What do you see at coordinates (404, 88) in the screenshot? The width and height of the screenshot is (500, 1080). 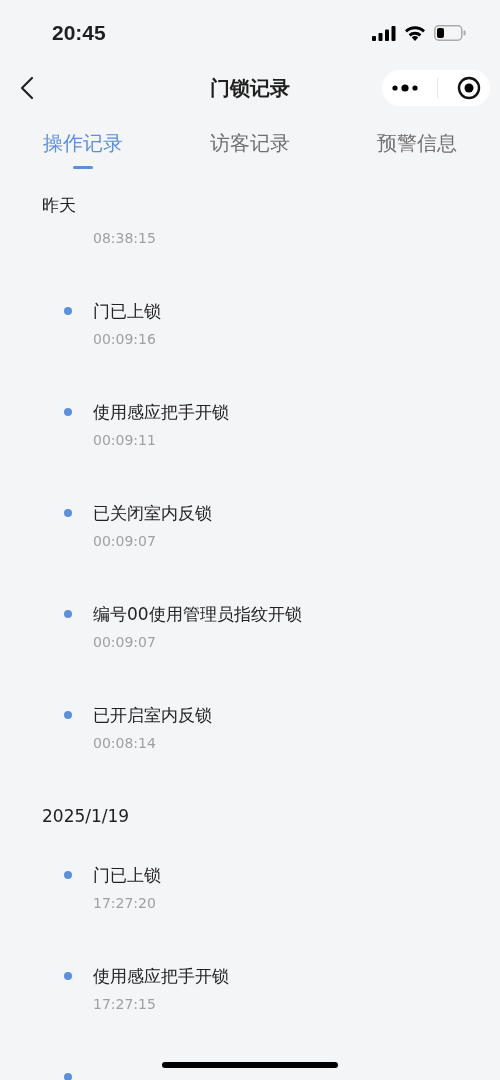 I see `more-icon` at bounding box center [404, 88].